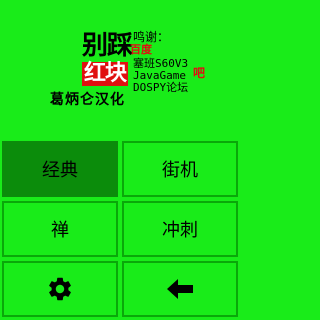 Image resolution: width=320 pixels, height=320 pixels. I want to click on mode-rush-button: 冲刺, so click(180, 229).